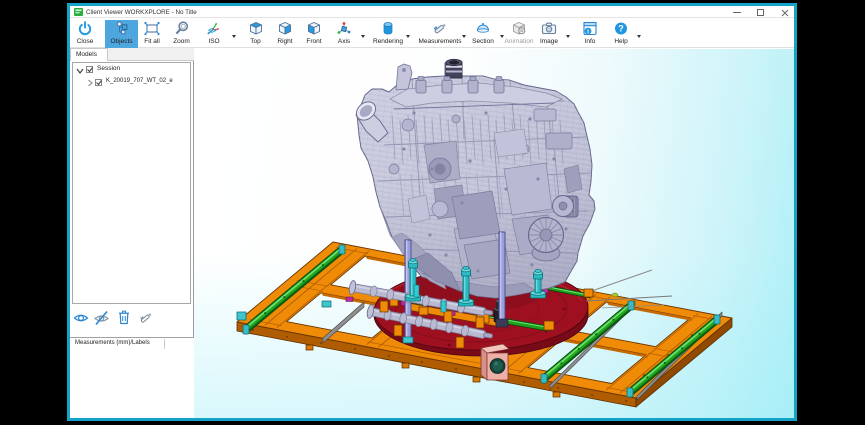 This screenshot has height=425, width=865. I want to click on svg-text: i, so click(588, 31).